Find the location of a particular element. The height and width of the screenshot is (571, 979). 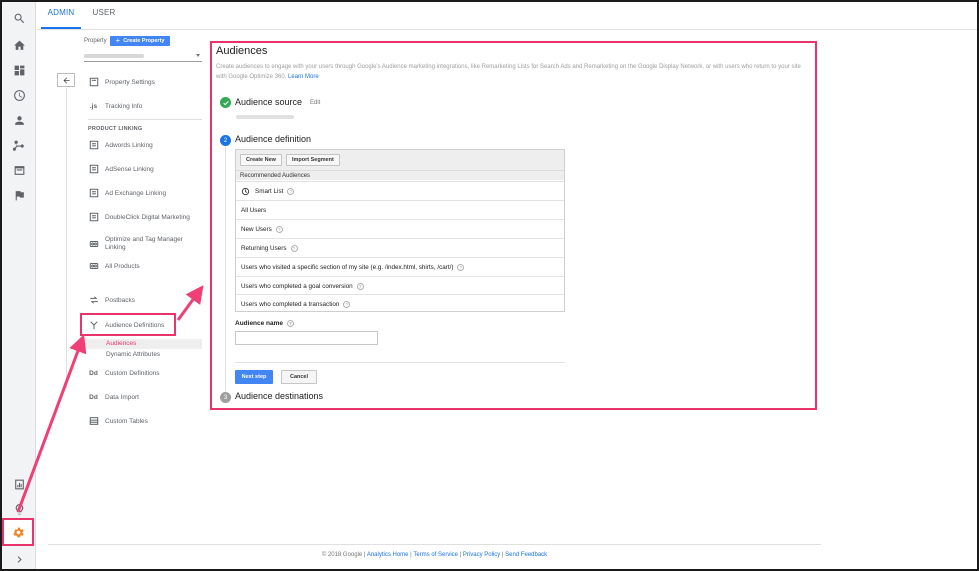

list-item-new-users: New Users ? is located at coordinates (400, 228).